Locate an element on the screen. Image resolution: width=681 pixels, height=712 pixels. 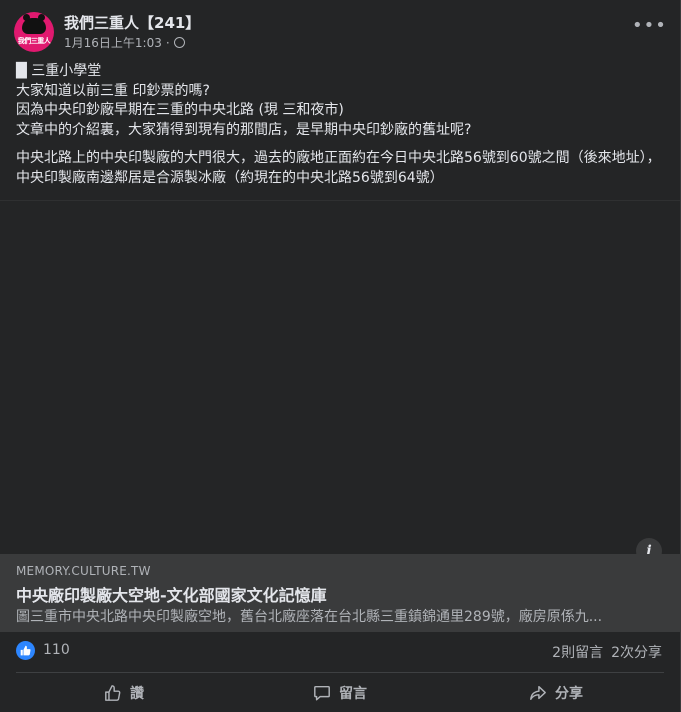
like-button: 讚 is located at coordinates (124, 693).